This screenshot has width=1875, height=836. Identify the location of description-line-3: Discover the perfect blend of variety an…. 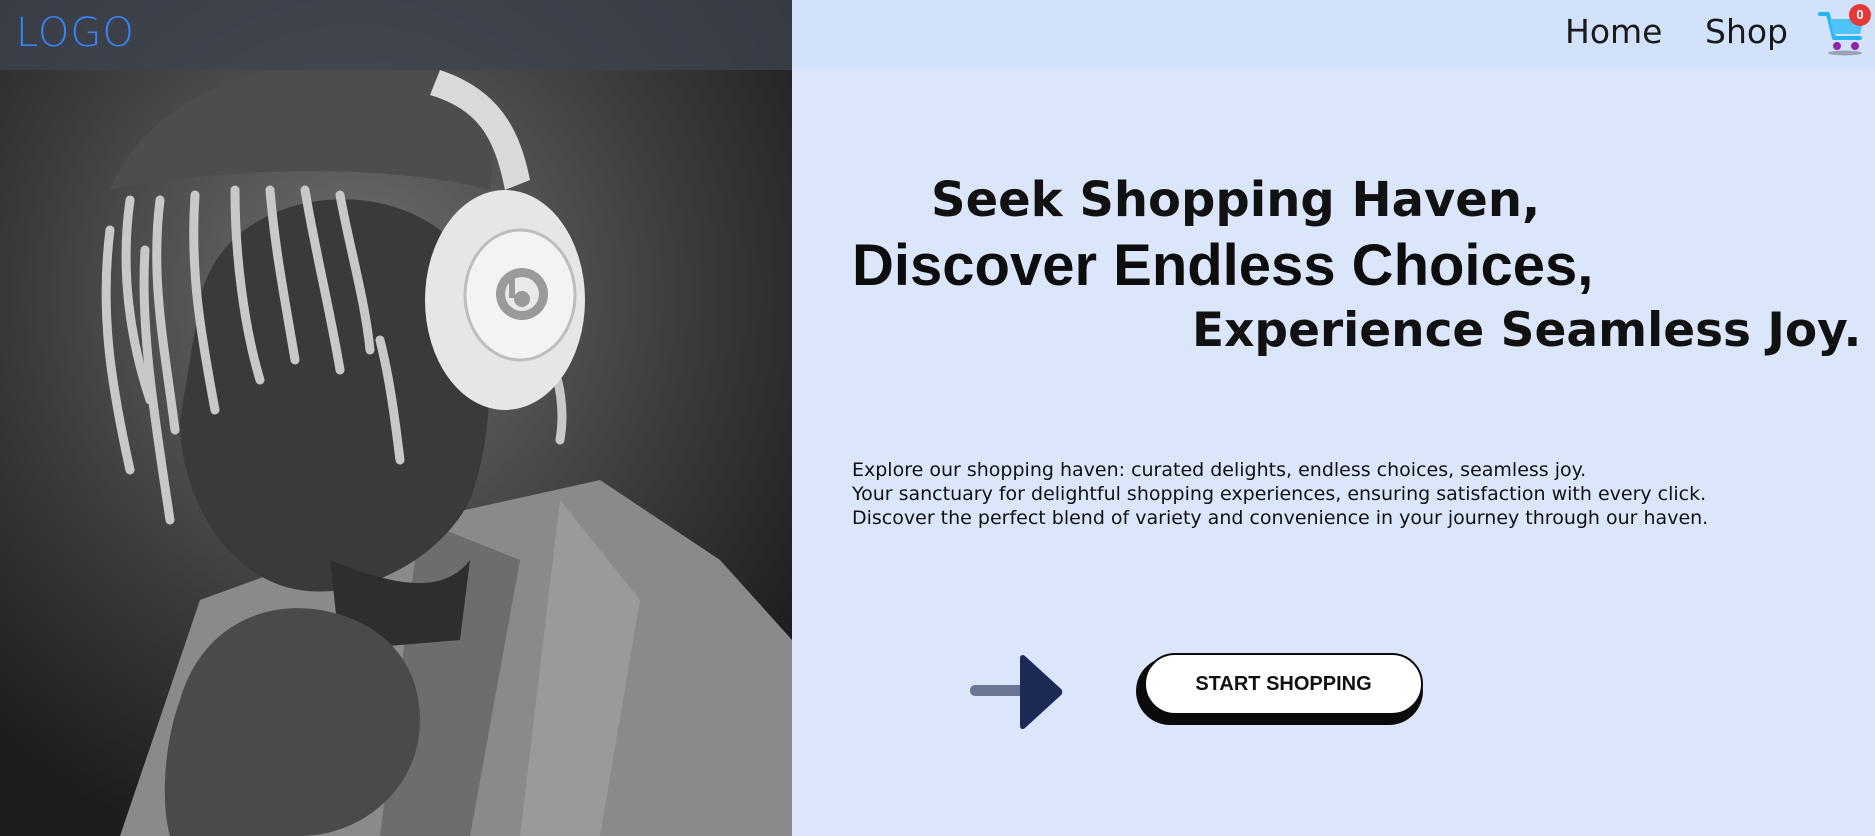
(1280, 518).